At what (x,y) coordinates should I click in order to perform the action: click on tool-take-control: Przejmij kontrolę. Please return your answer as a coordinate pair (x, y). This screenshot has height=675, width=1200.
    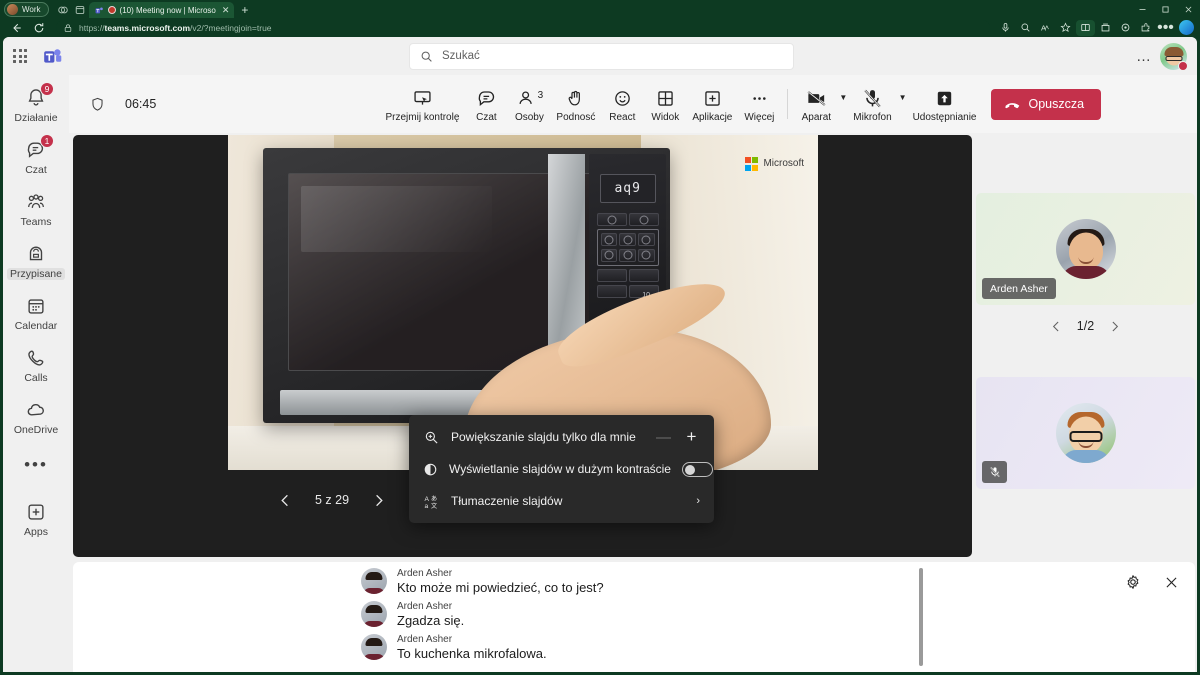
    Looking at the image, I should click on (422, 104).